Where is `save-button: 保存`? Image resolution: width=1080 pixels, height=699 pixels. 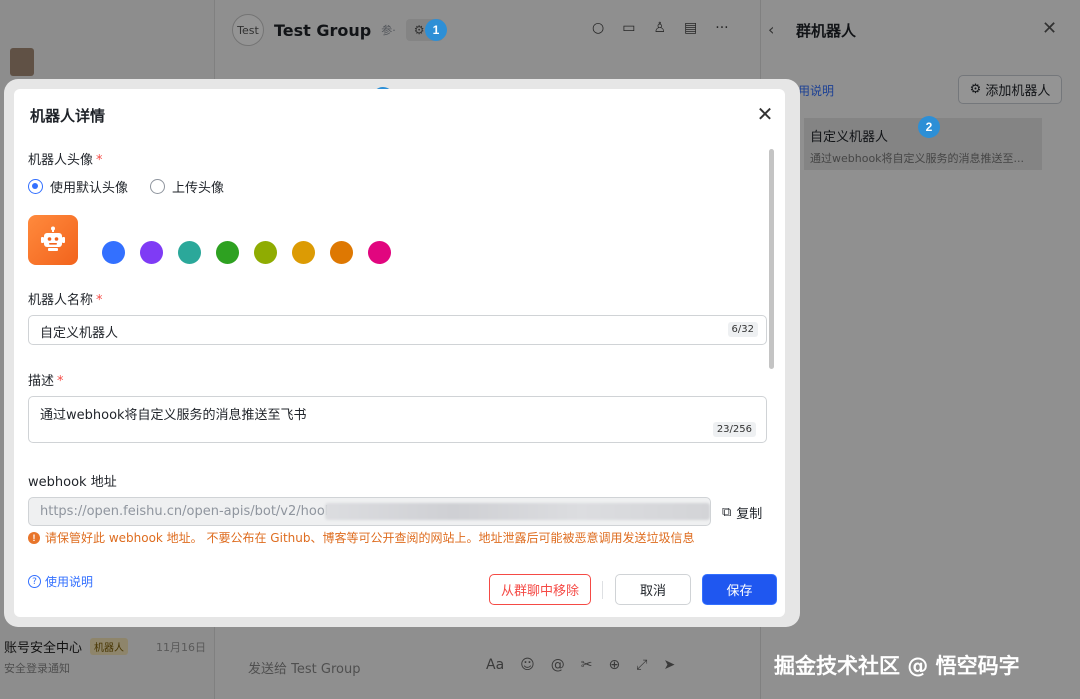 save-button: 保存 is located at coordinates (739, 589).